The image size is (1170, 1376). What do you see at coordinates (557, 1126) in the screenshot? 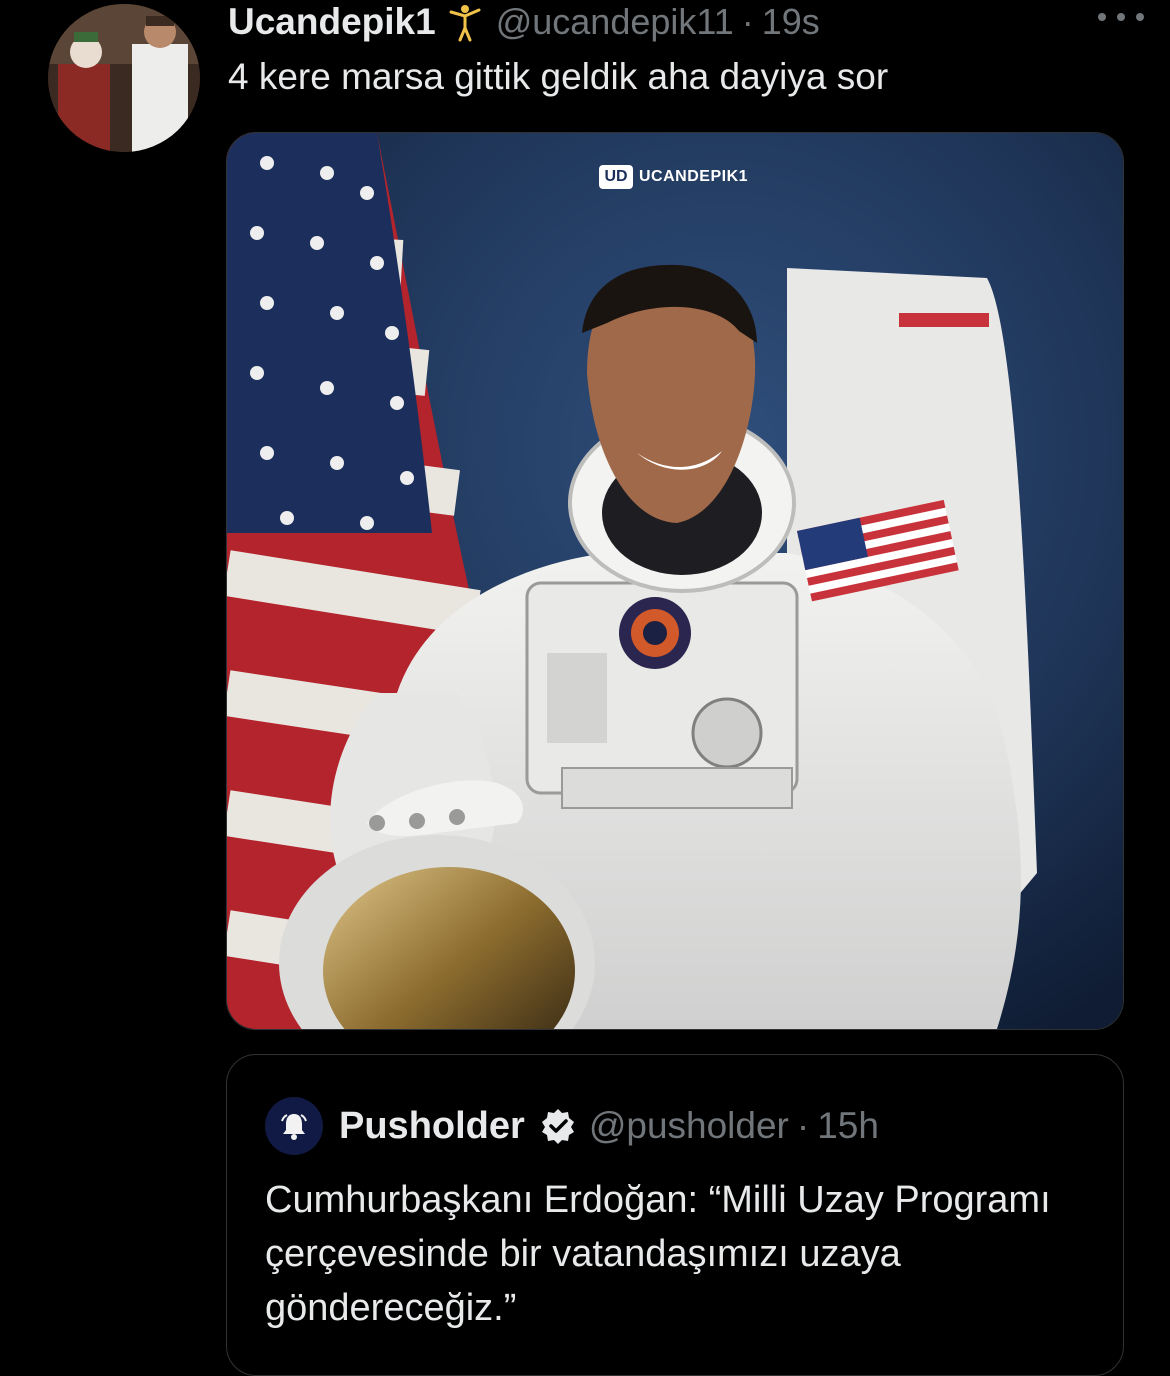
I see `verified-badge-icon` at bounding box center [557, 1126].